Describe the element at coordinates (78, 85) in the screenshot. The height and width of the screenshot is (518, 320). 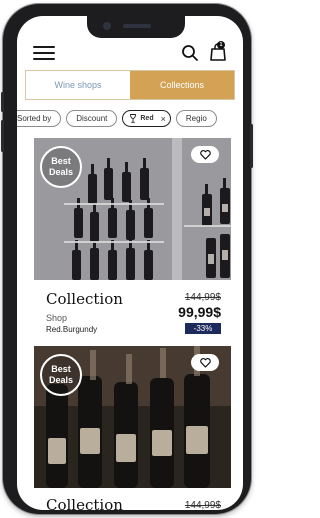
I see `tab-wine-shops: Wine shops` at that location.